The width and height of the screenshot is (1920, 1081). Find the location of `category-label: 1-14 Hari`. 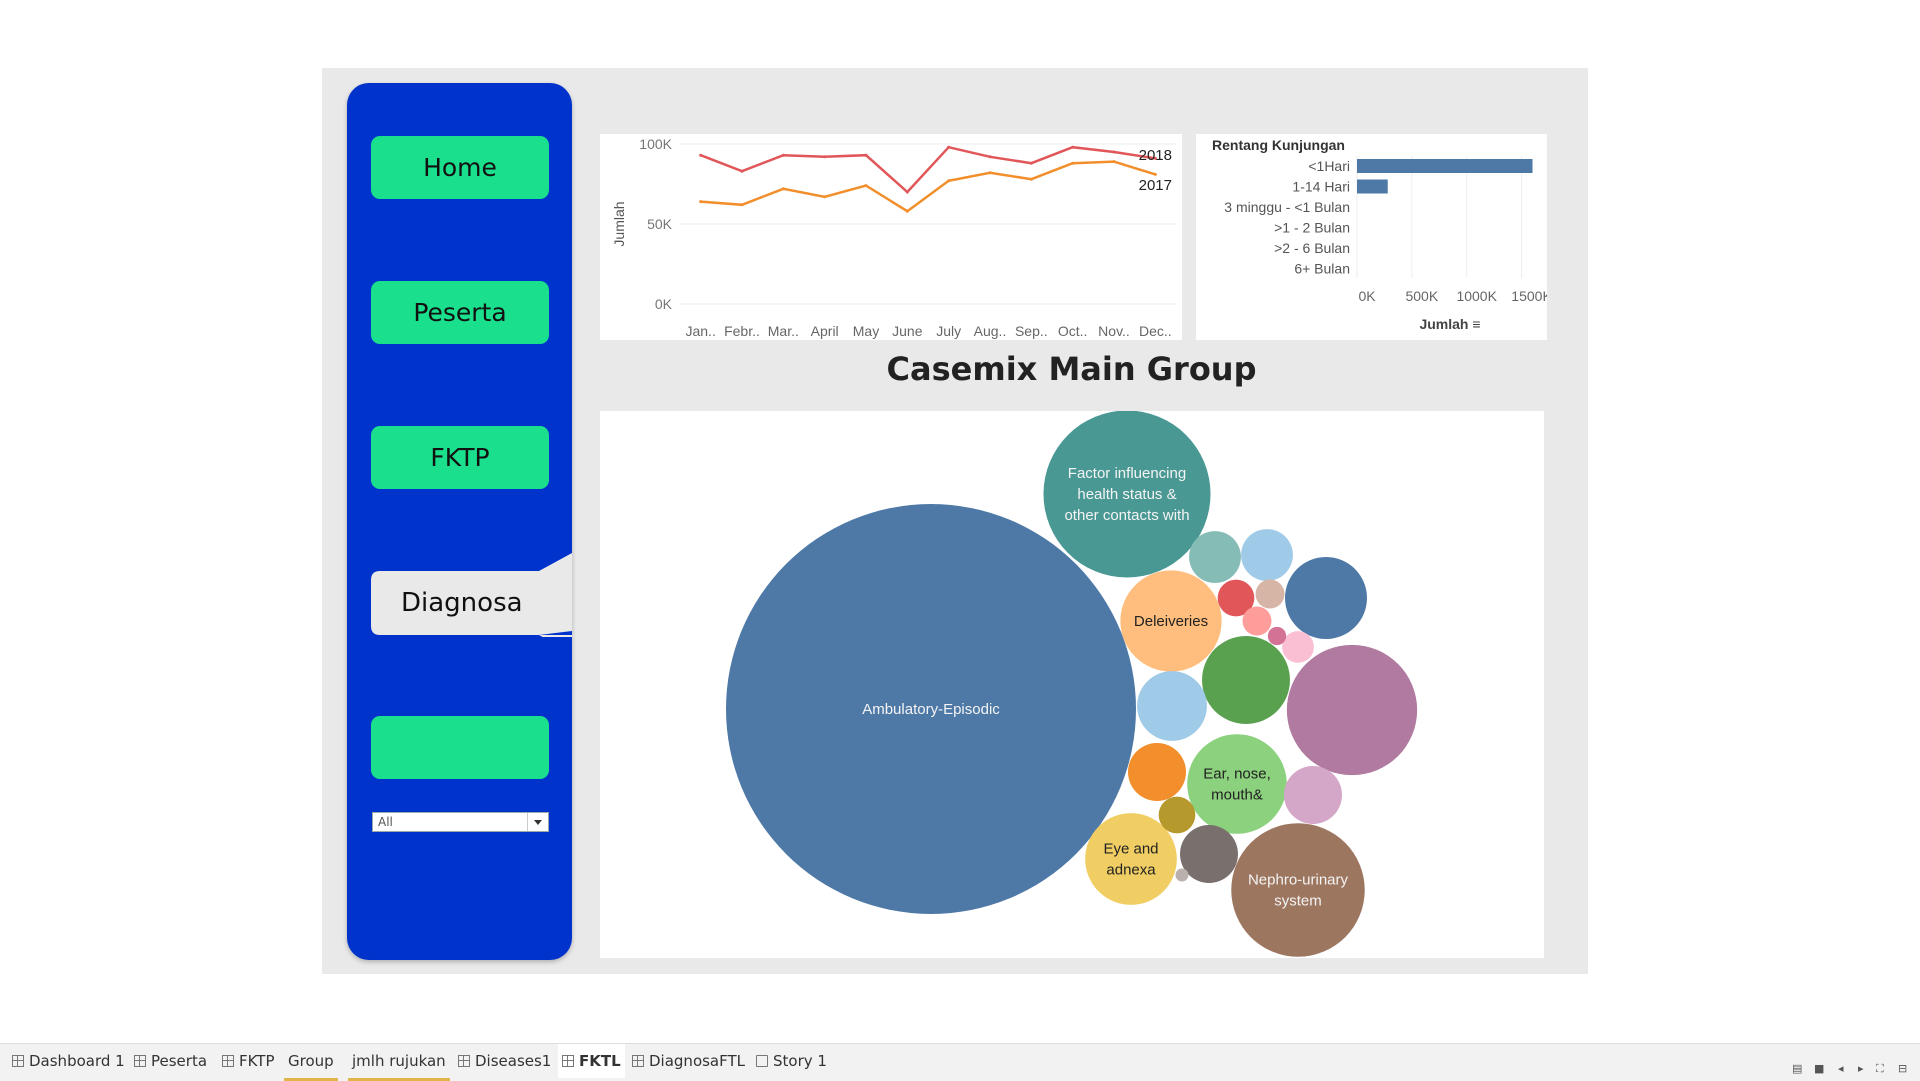

category-label: 1-14 Hari is located at coordinates (1321, 187).